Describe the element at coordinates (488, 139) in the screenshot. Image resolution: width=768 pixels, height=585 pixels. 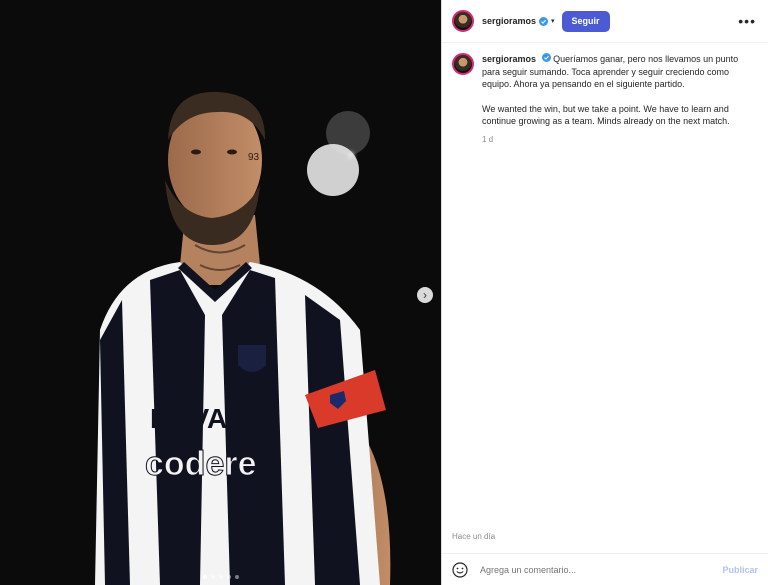
I see `caption-timestamp: 1 d` at that location.